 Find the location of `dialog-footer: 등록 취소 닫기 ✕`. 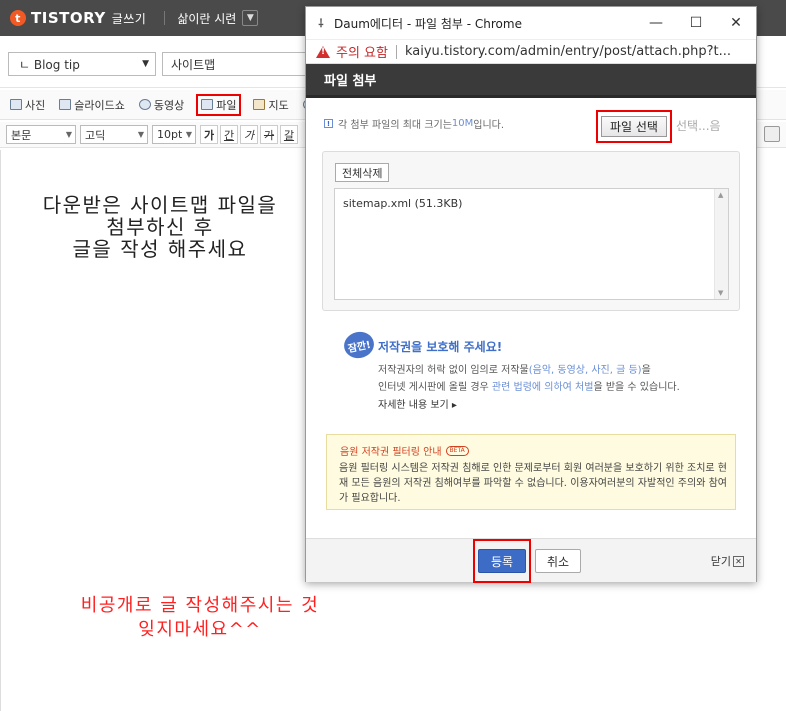

dialog-footer: 등록 취소 닫기 ✕ is located at coordinates (531, 560).